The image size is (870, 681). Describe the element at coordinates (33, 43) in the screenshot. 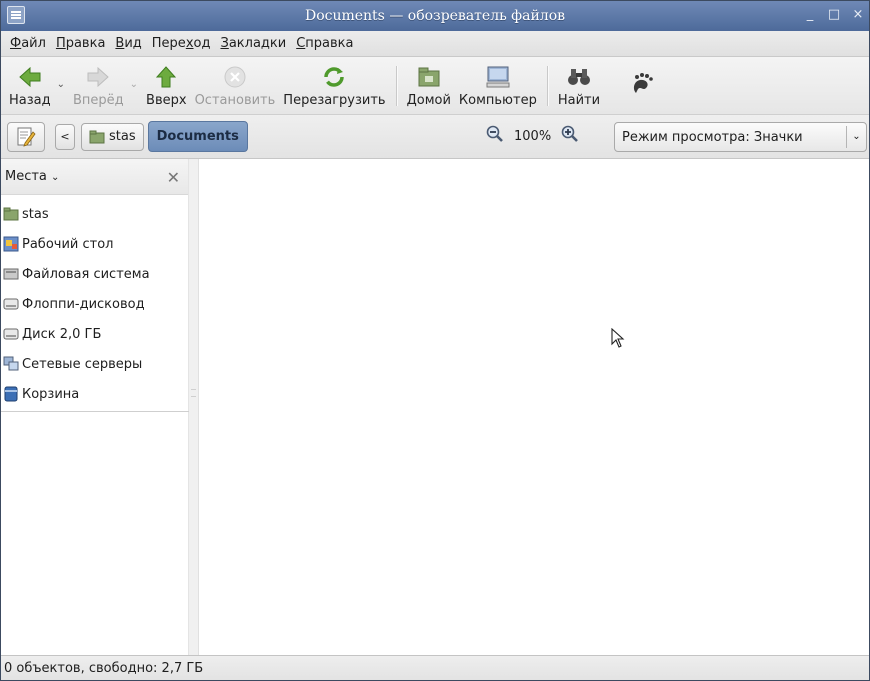

I see `menu-file-label: айл` at that location.